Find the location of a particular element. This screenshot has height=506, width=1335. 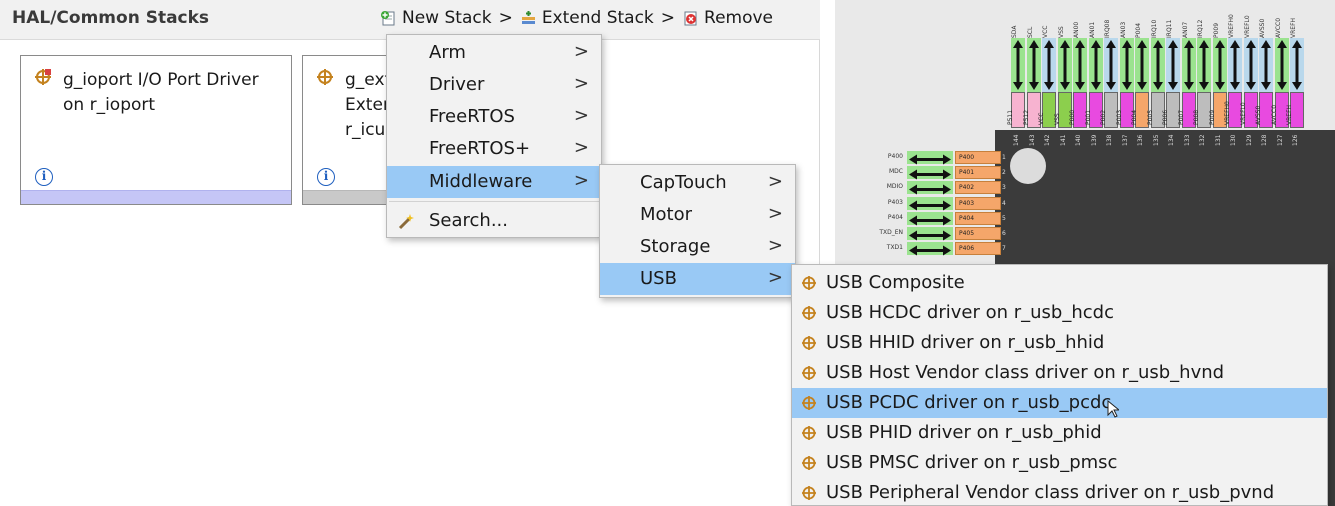

panel-title: HAL/Common Stacks is located at coordinates (111, 18).